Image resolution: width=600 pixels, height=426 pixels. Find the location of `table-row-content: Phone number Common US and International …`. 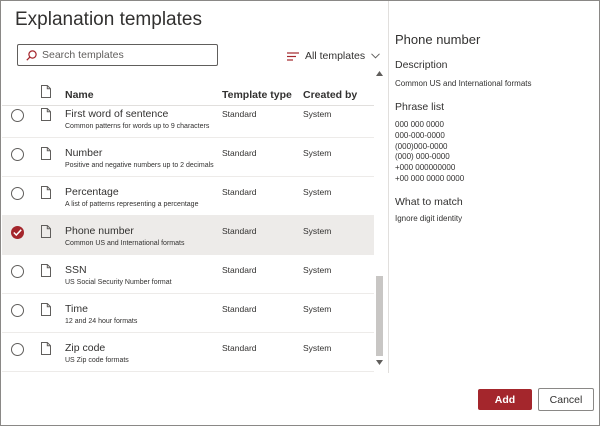

table-row-content: Phone number Common US and International … is located at coordinates (188, 235).